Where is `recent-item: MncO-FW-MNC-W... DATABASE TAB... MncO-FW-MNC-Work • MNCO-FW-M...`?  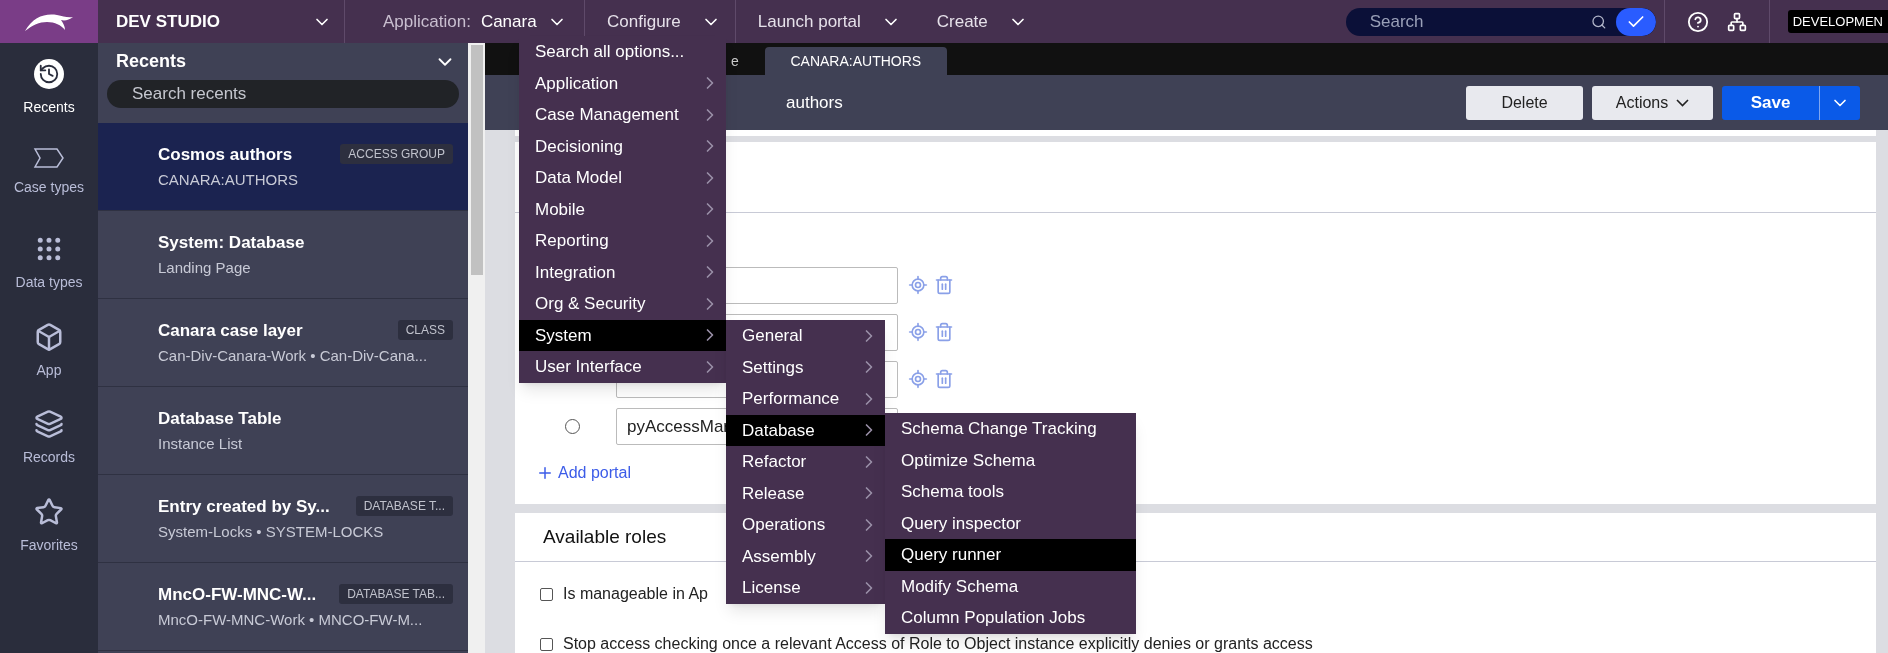
recent-item: MncO-FW-MNC-W... DATABASE TAB... MncO-FW-MNC-Work • MNCO-FW-M... is located at coordinates (283, 607).